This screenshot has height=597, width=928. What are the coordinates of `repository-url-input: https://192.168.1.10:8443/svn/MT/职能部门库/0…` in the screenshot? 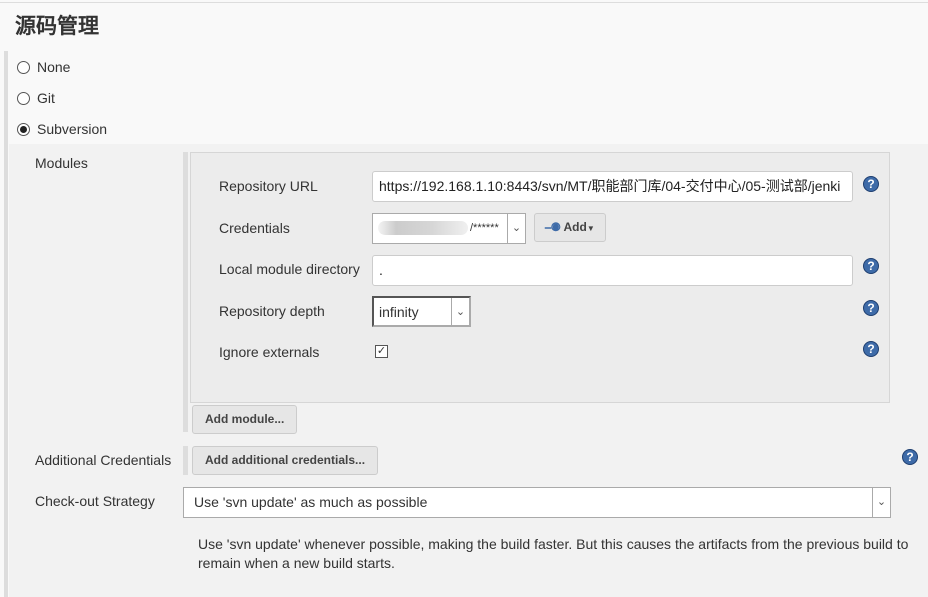 It's located at (612, 186).